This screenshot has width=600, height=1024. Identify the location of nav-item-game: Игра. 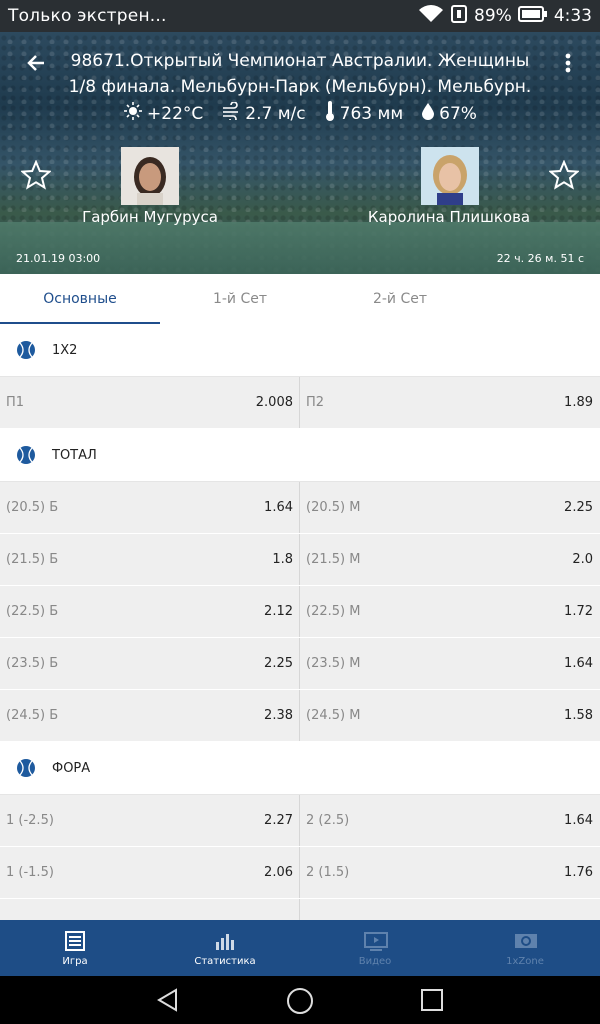
(75, 948).